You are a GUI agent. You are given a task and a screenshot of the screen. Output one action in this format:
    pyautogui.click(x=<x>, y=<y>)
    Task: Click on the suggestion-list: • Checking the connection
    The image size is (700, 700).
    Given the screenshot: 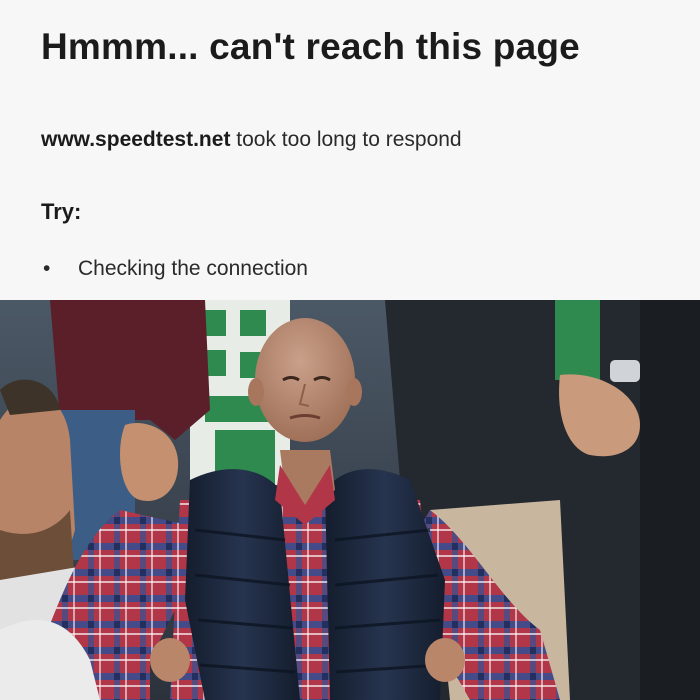 What is the action you would take?
    pyautogui.click(x=154, y=269)
    